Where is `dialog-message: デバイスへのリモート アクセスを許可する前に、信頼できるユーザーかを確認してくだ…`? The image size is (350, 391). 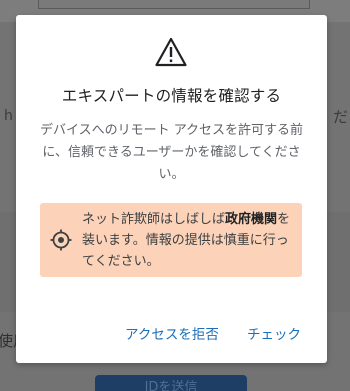 dialog-message: デバイスへのリモート アクセスを許可する前に、信頼できるユーザーかを確認してくだ… is located at coordinates (171, 152).